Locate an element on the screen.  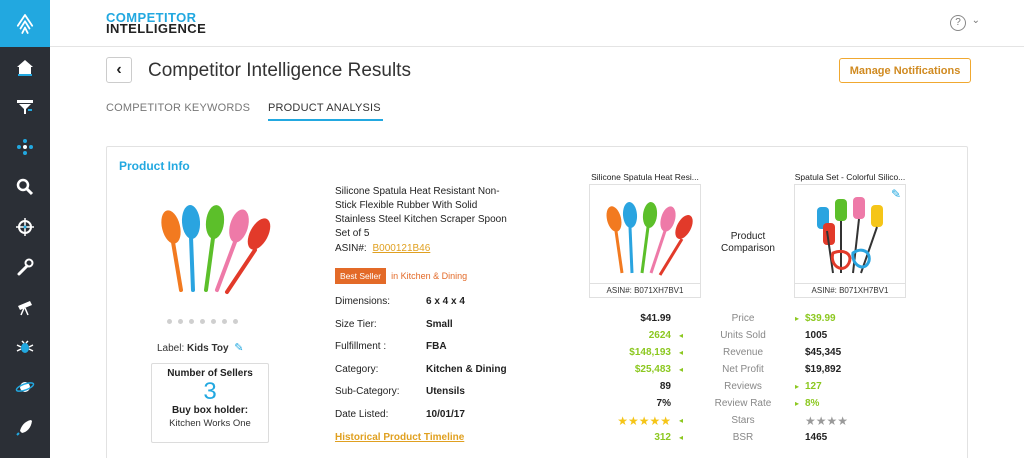
metric-row-stars: ★★★★★ ◂ Stars ★★★★ is located at coordinates (737, 423).